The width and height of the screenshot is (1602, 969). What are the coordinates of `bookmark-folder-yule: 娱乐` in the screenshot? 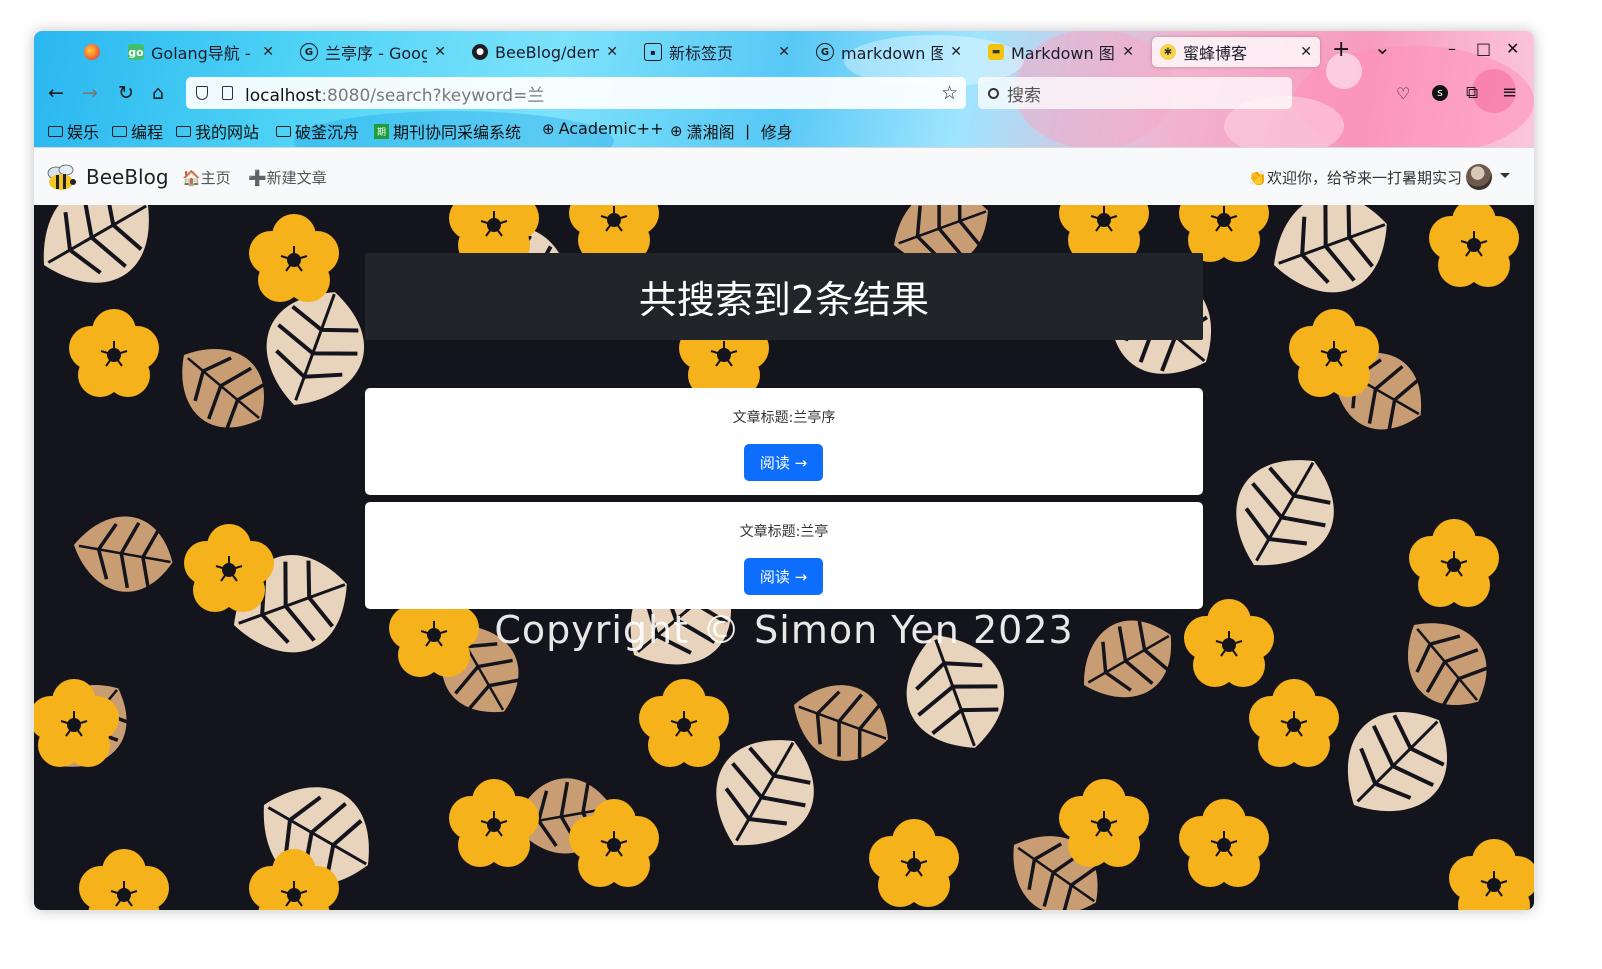 It's located at (73, 131).